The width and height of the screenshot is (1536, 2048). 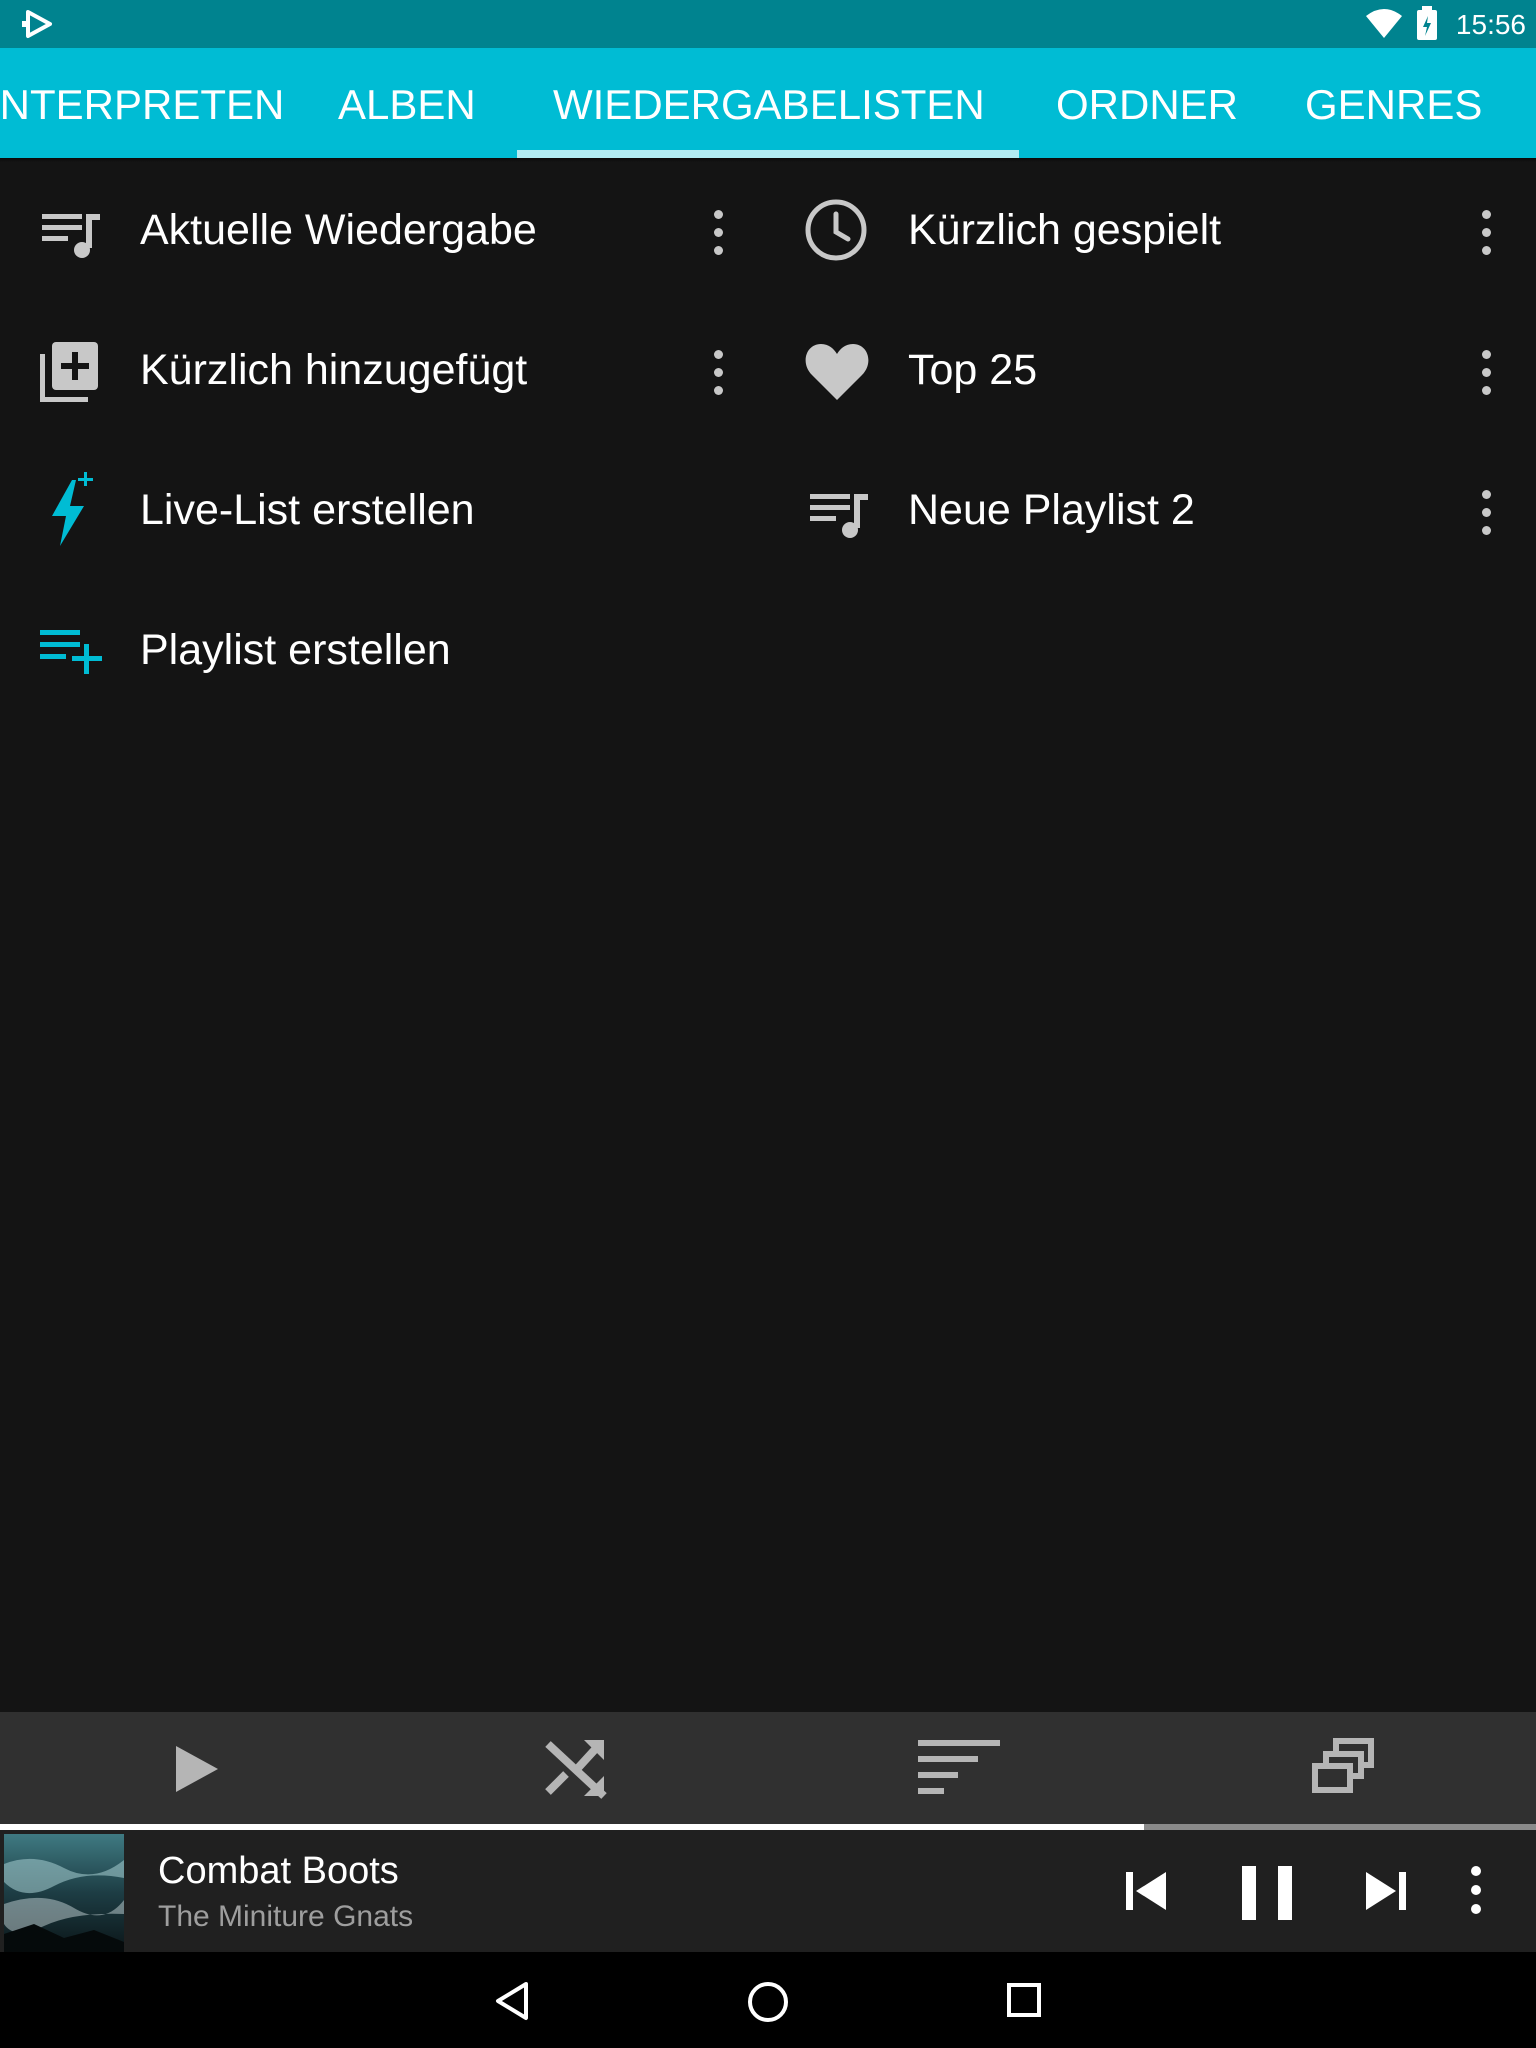 What do you see at coordinates (512, 2001) in the screenshot?
I see `back-icon` at bounding box center [512, 2001].